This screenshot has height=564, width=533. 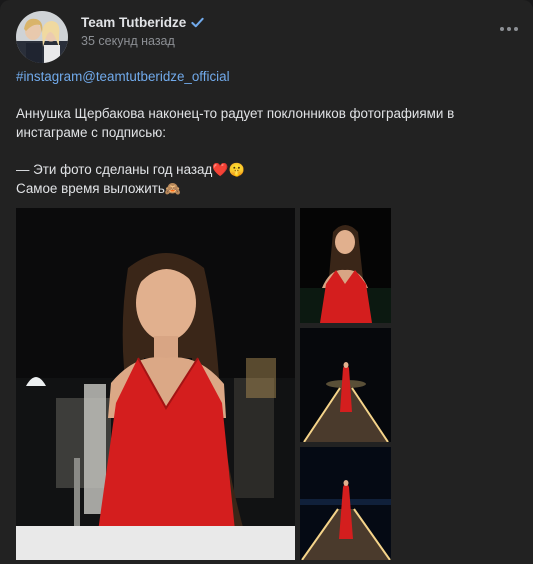 I want to click on author-avatar, so click(x=42, y=37).